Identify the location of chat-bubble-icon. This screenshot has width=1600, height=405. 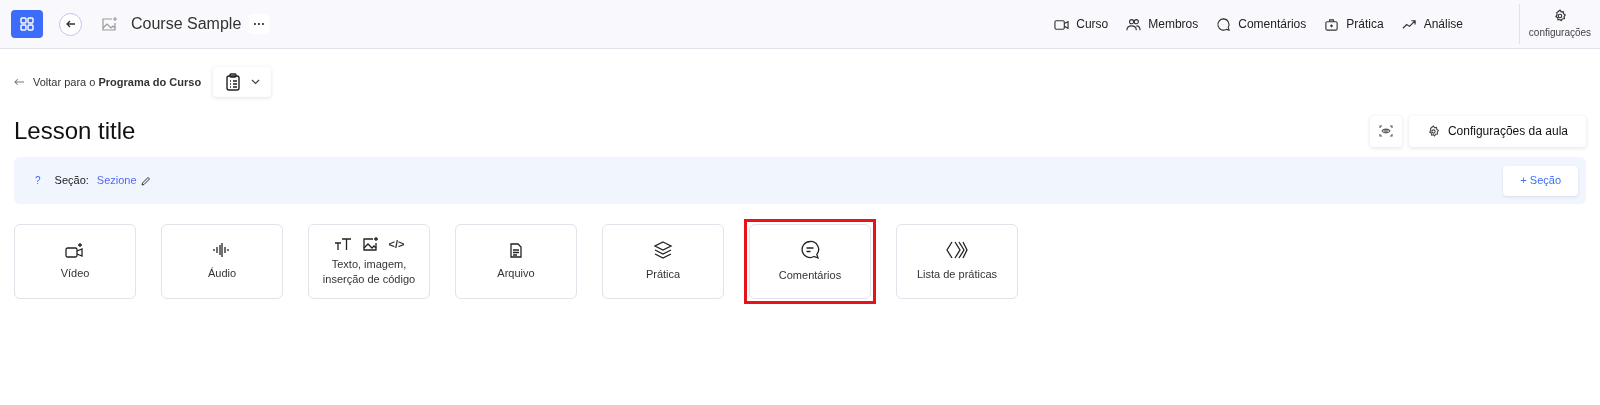
(1224, 24).